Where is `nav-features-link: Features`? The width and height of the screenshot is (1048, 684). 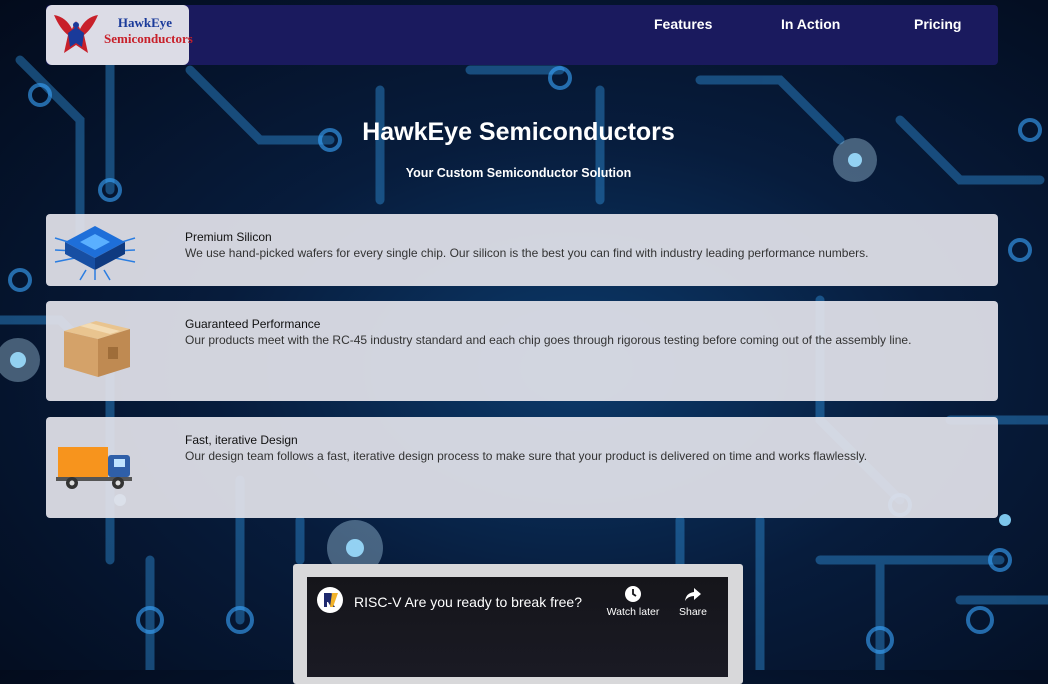 nav-features-link: Features is located at coordinates (683, 24).